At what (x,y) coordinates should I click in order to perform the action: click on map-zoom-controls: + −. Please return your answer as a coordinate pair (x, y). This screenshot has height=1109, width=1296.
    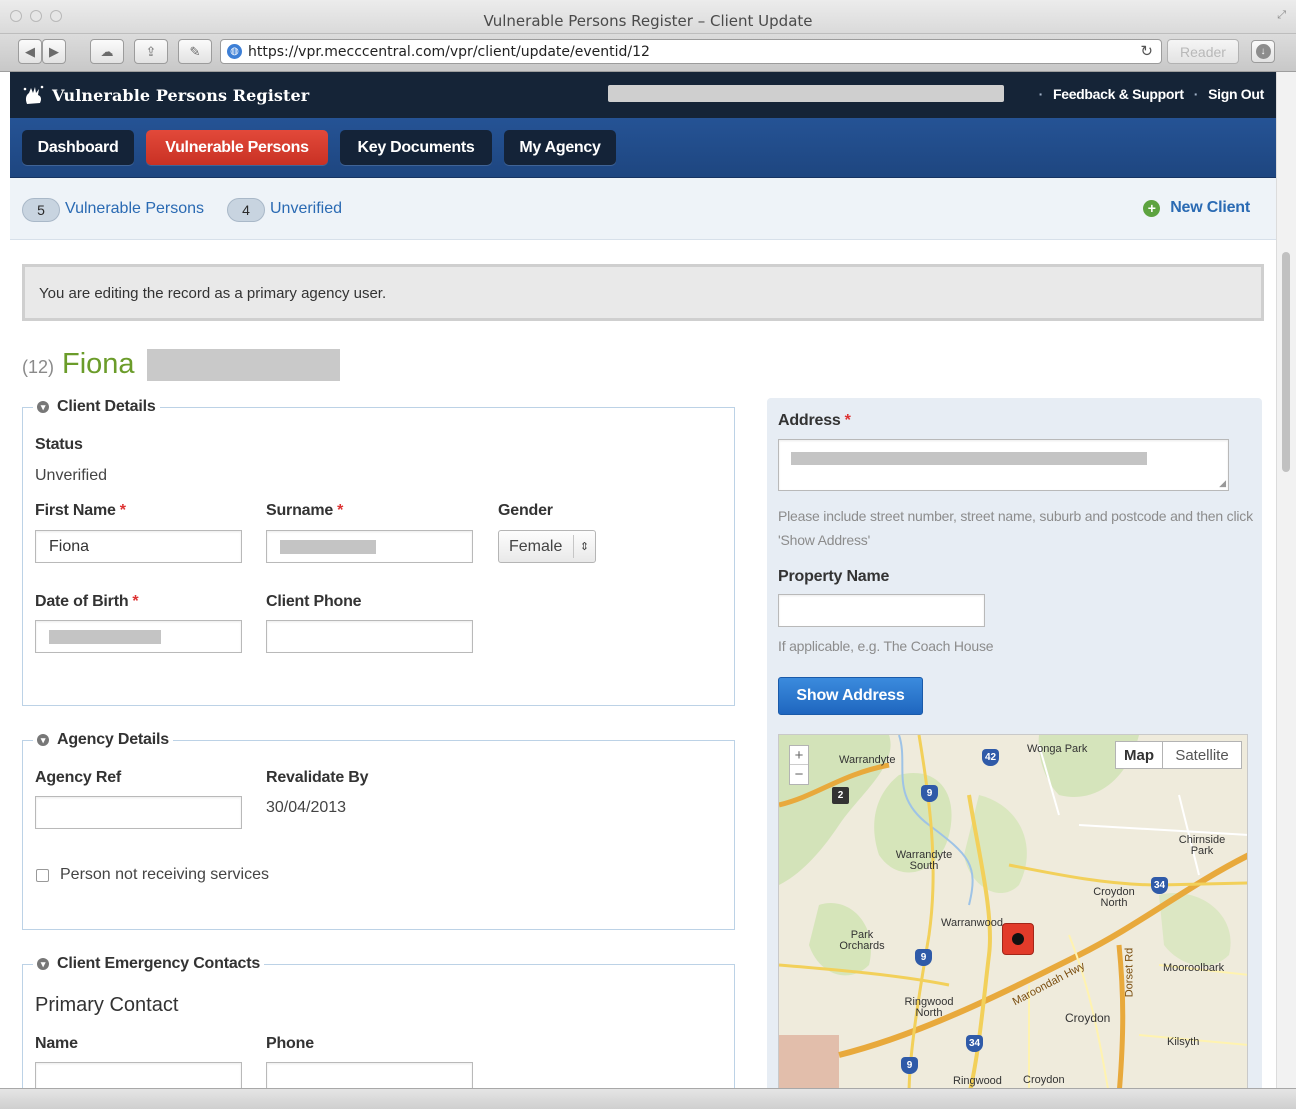
    Looking at the image, I should click on (799, 765).